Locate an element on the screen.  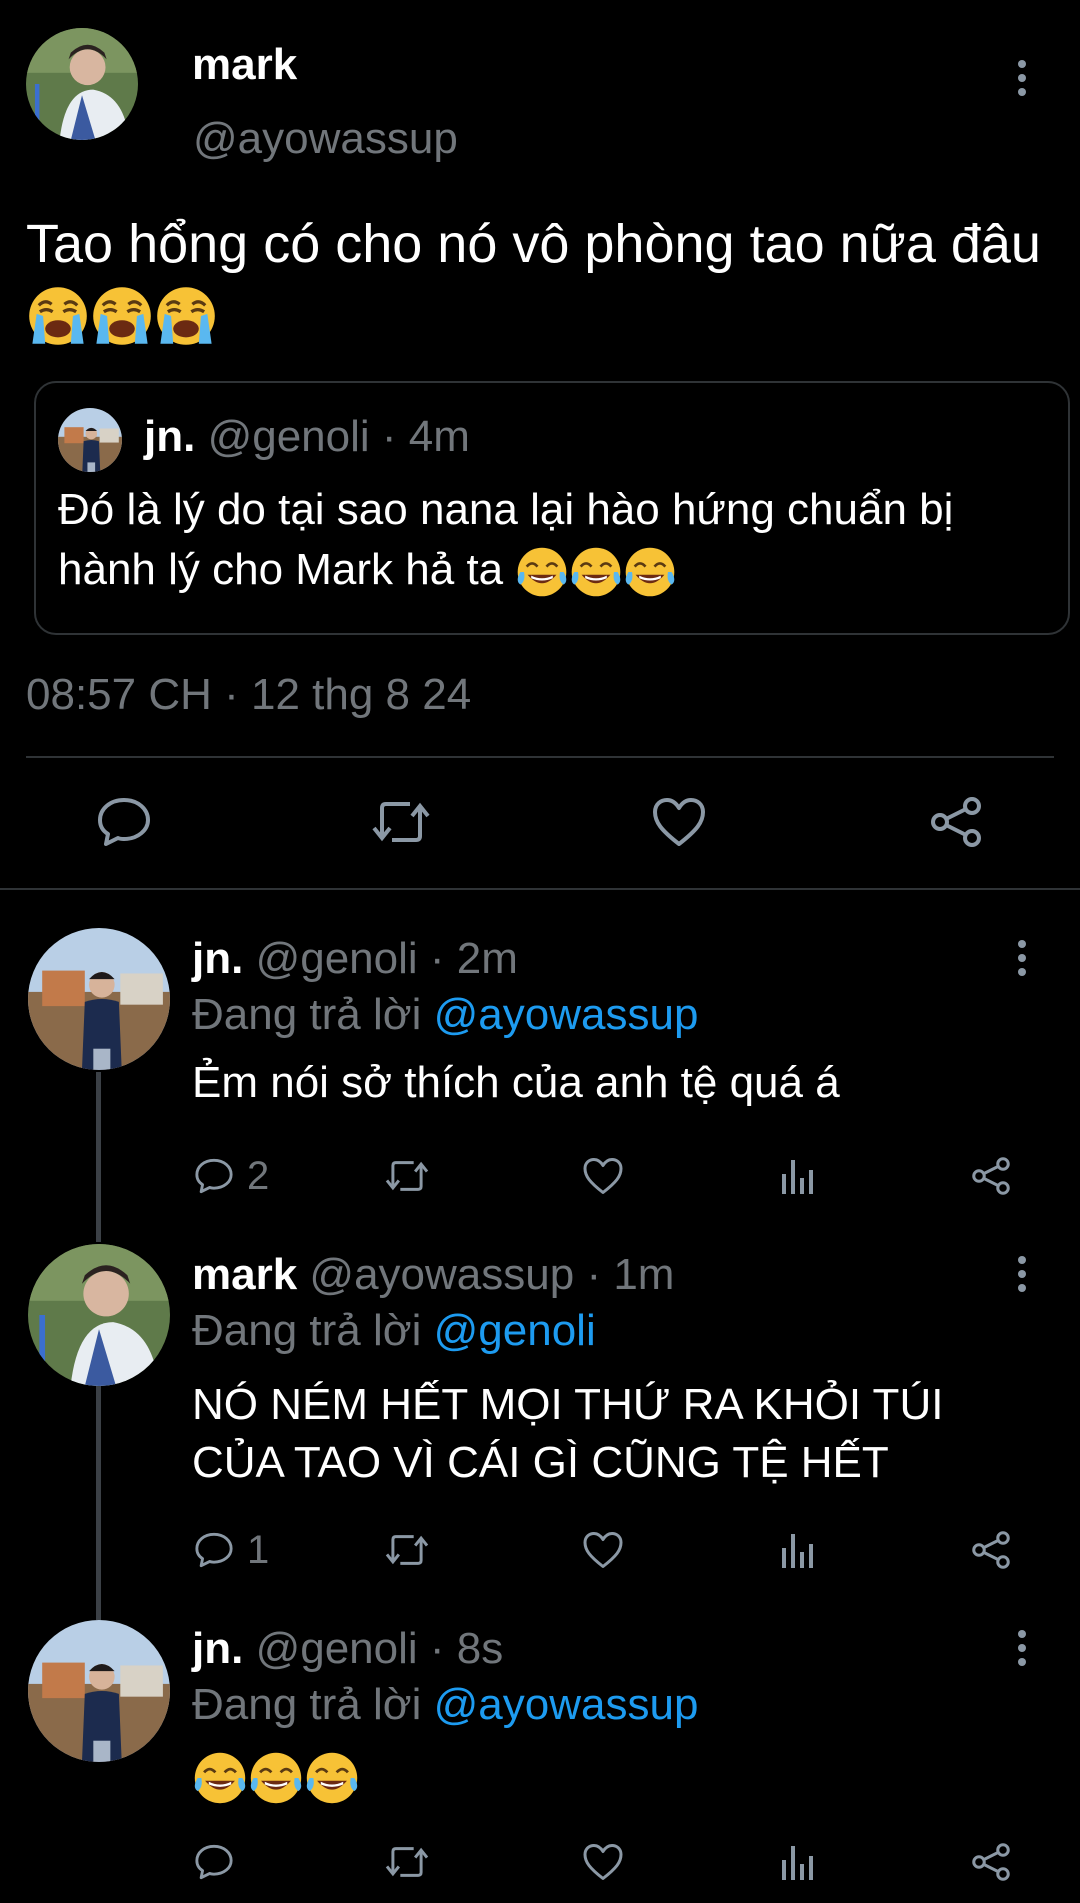
section-divider is located at coordinates (540, 889).